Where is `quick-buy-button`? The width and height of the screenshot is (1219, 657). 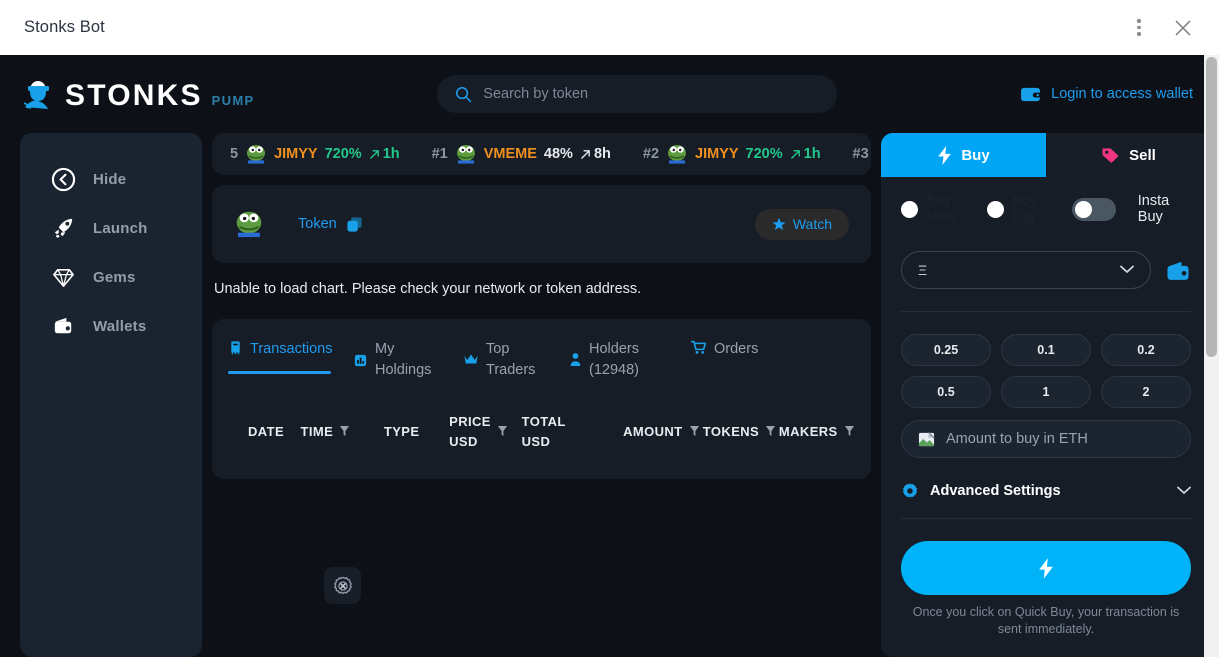
quick-buy-button is located at coordinates (1046, 568).